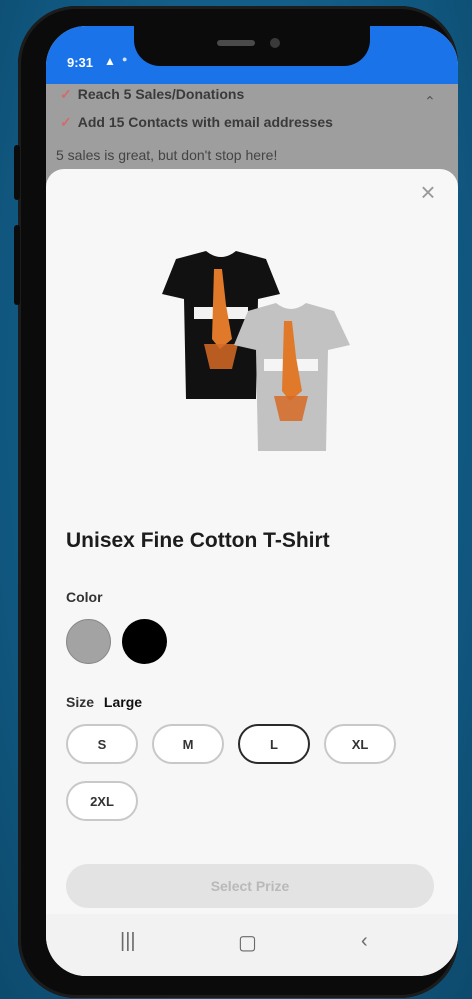 This screenshot has width=472, height=999. Describe the element at coordinates (88, 641) in the screenshot. I see `color-swatch-gray` at that location.